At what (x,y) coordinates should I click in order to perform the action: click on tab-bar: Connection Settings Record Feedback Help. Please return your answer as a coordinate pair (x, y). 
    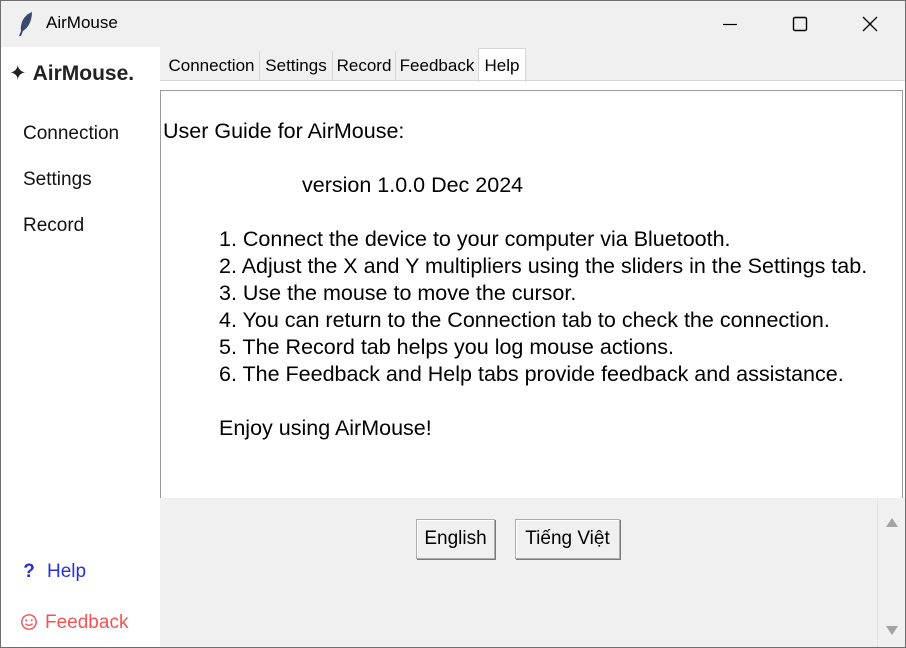
    Looking at the image, I should click on (532, 64).